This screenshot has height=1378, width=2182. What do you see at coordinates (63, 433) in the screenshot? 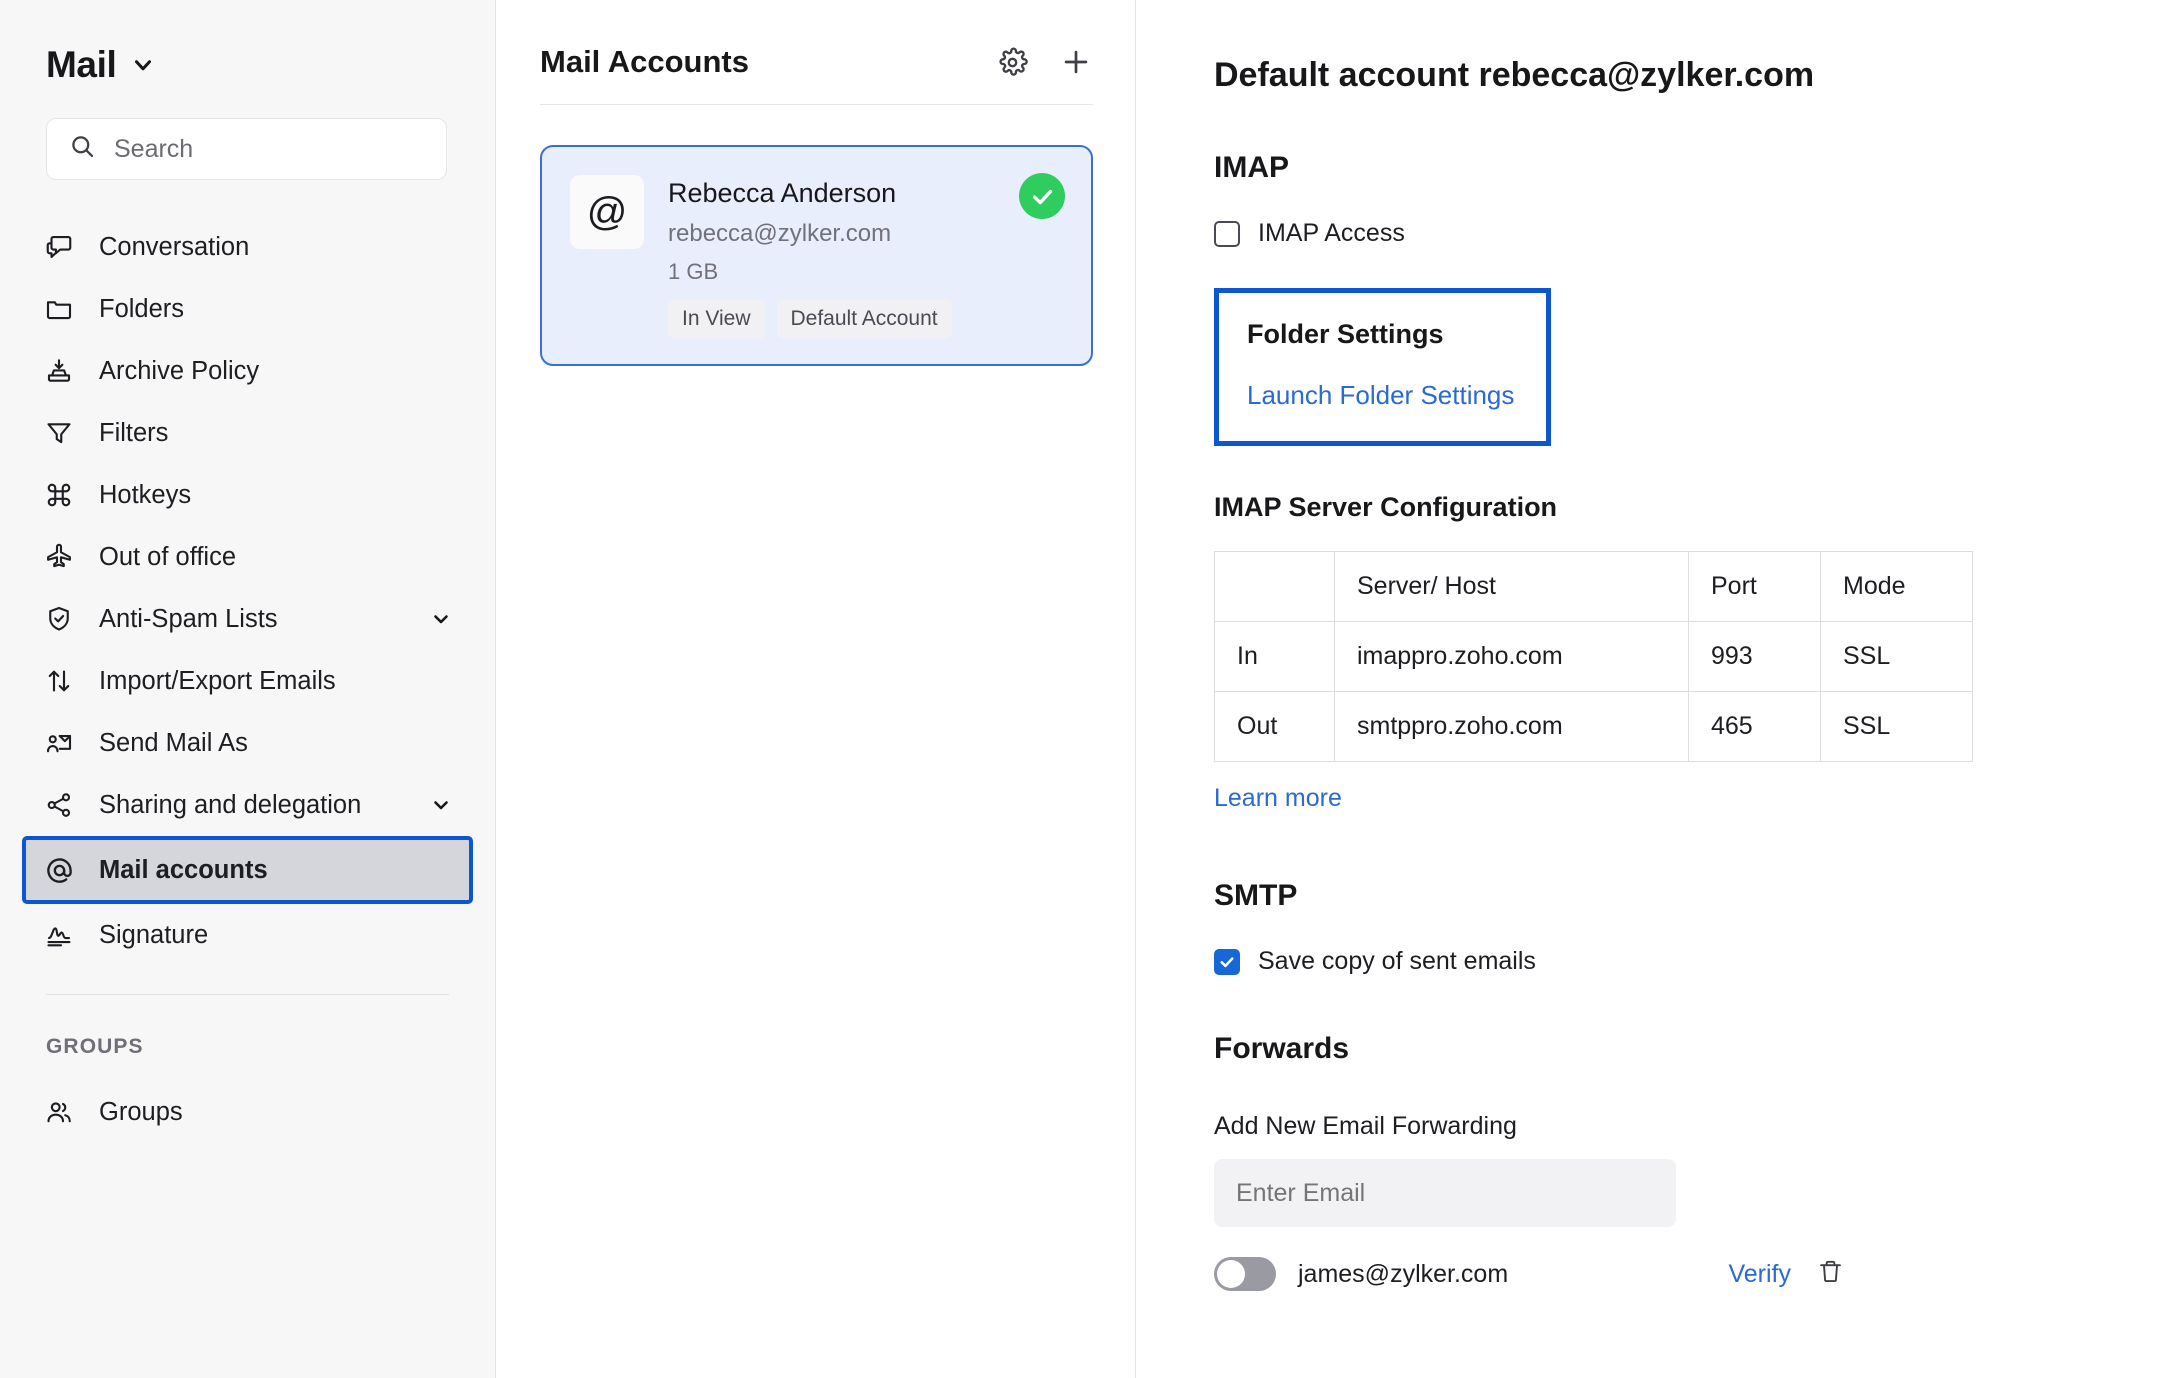
I see `funnel-icon` at bounding box center [63, 433].